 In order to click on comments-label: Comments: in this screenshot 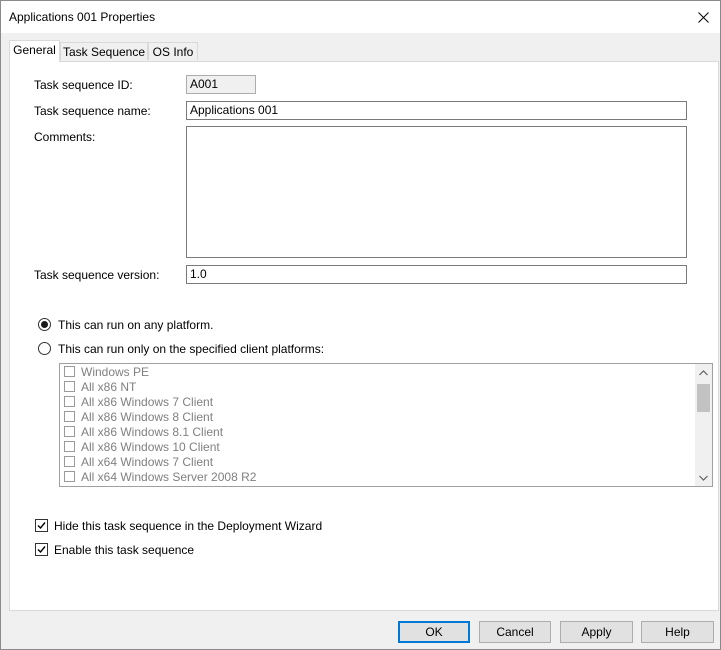, I will do `click(65, 137)`.